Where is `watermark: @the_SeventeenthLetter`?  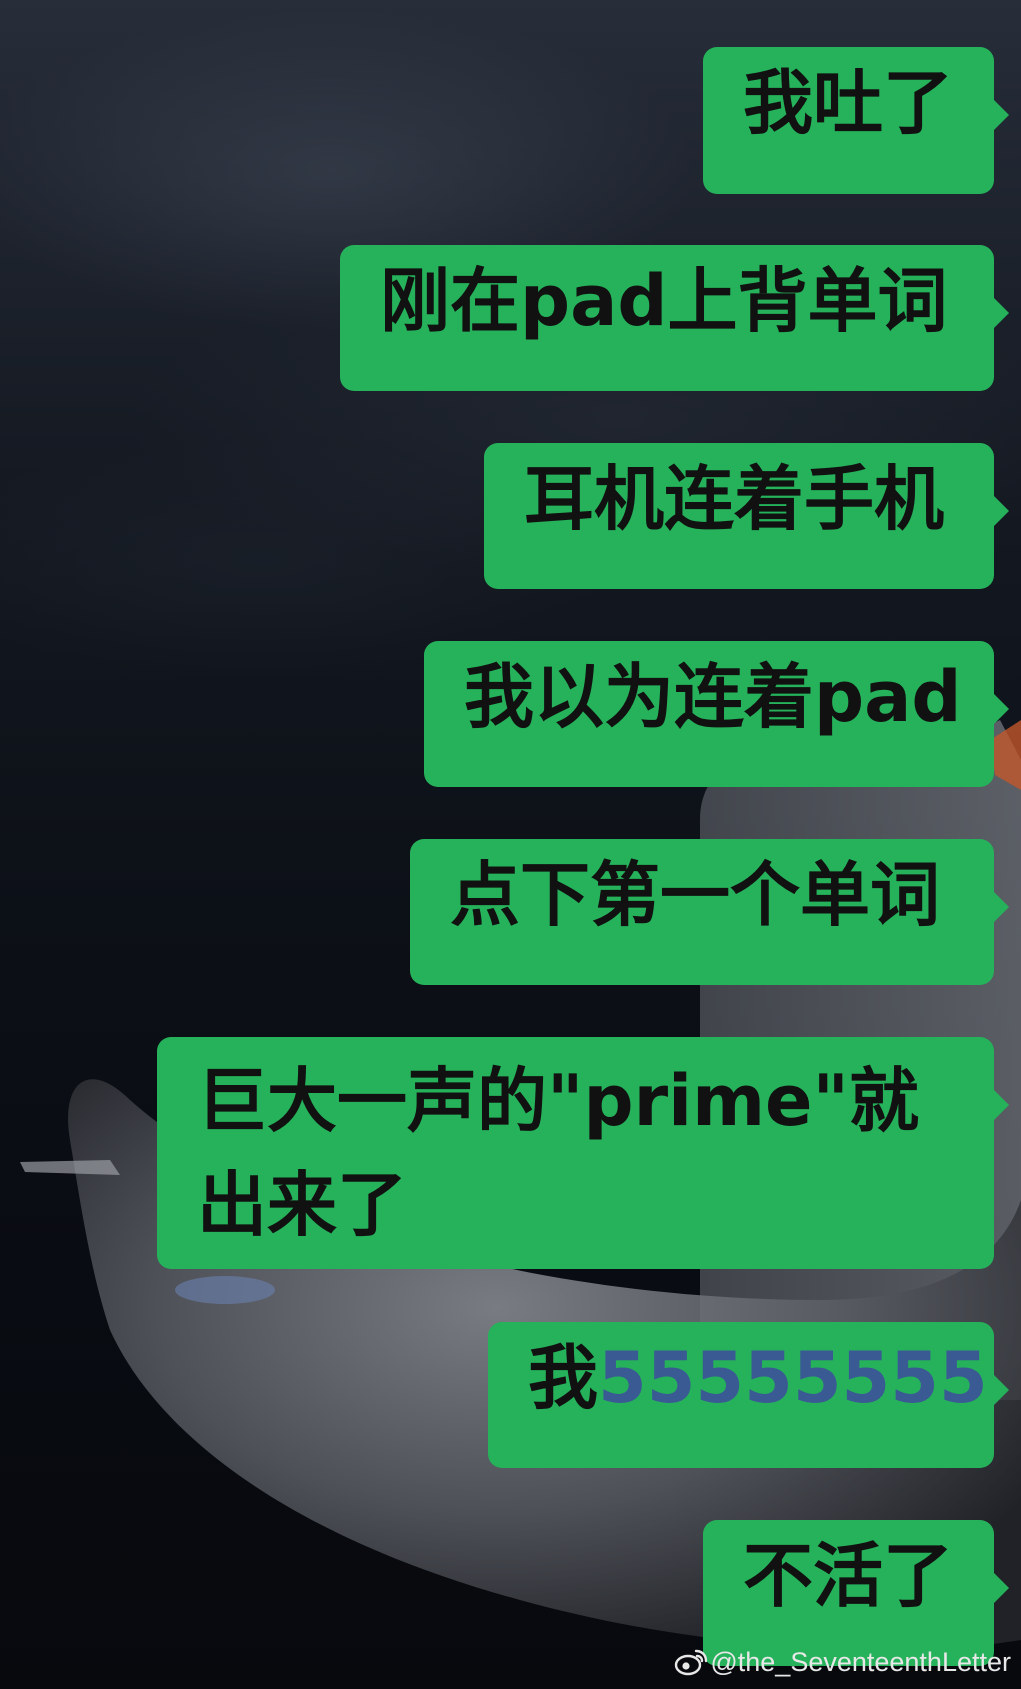
watermark: @the_SeventeenthLetter is located at coordinates (842, 1662).